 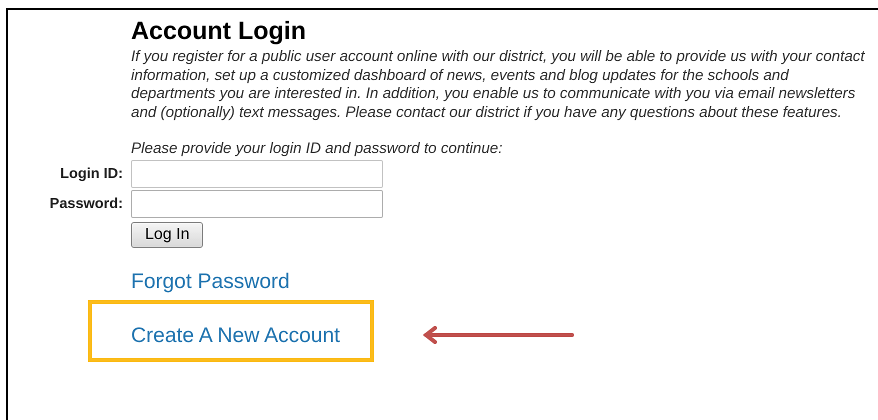 I want to click on login-prompt: Please provide your login ID and password to continue:, so click(x=317, y=149).